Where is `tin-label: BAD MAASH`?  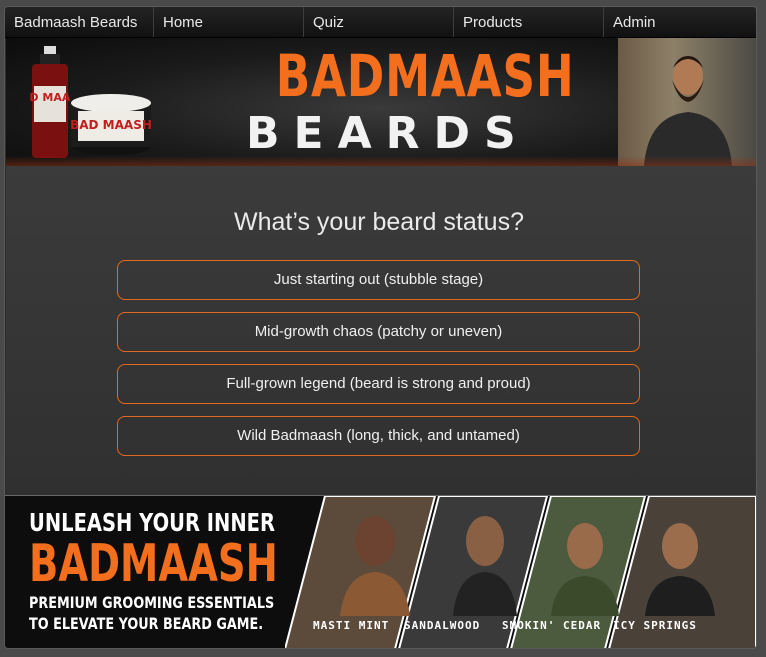
tin-label: BAD MAASH is located at coordinates (111, 125).